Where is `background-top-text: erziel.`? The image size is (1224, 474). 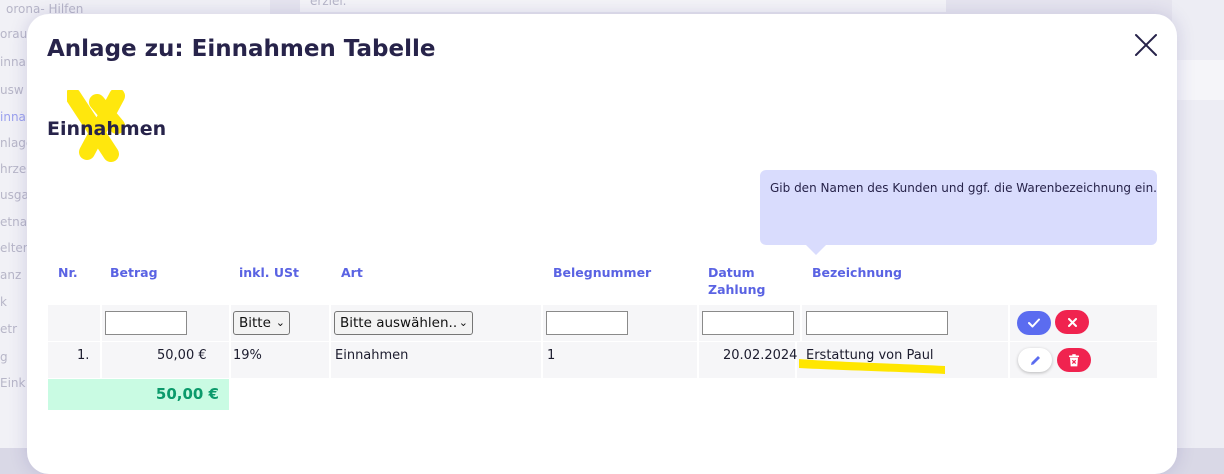
background-top-text: erziel. is located at coordinates (328, 4).